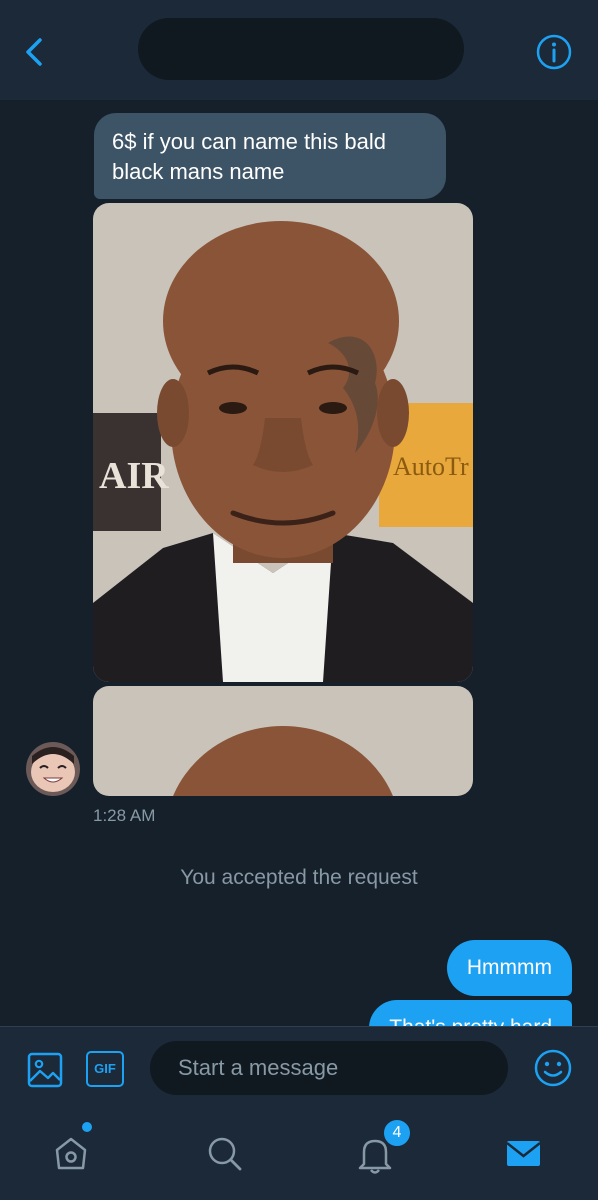 This screenshot has height=1200, width=598. Describe the element at coordinates (124, 815) in the screenshot. I see `message-timestamp: 1:28 AM` at that location.